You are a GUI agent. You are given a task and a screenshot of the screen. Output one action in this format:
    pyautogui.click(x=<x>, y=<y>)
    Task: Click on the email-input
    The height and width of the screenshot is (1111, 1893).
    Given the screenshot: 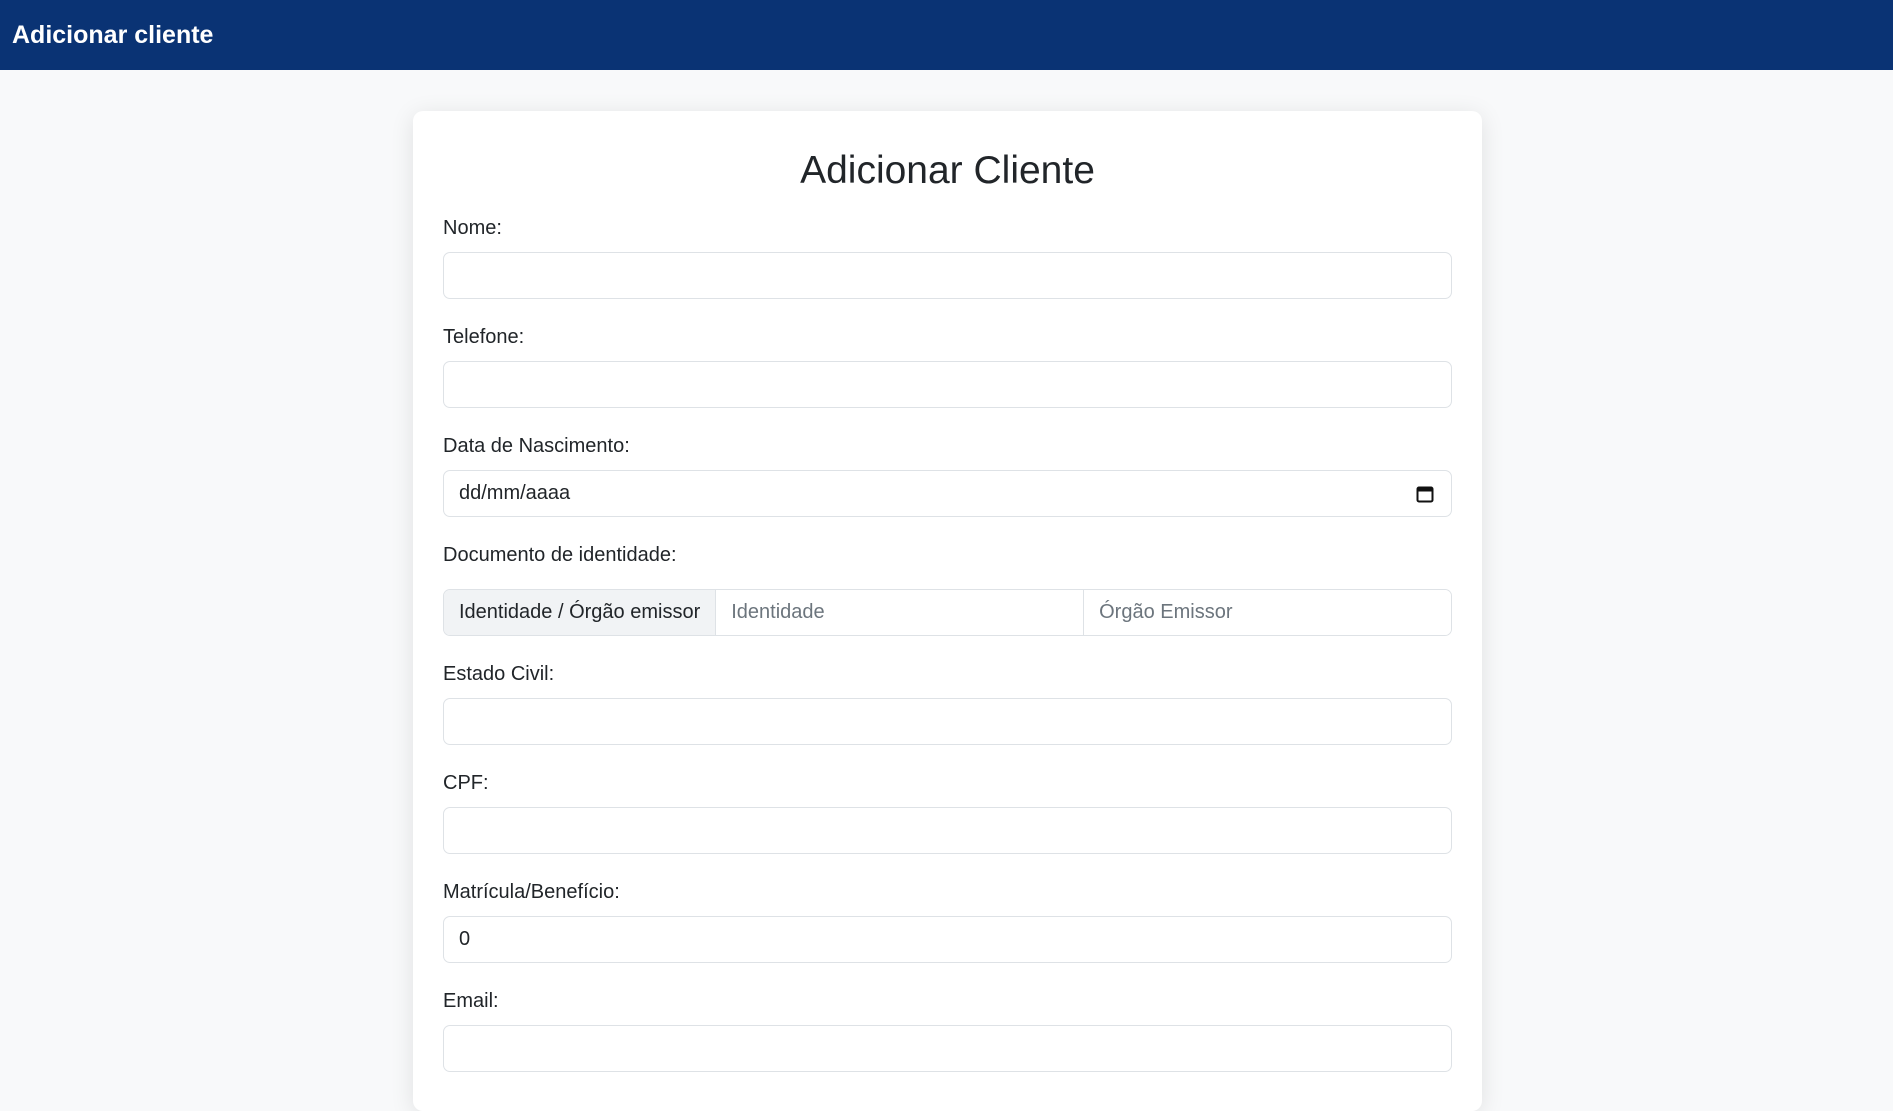 What is the action you would take?
    pyautogui.click(x=947, y=1048)
    